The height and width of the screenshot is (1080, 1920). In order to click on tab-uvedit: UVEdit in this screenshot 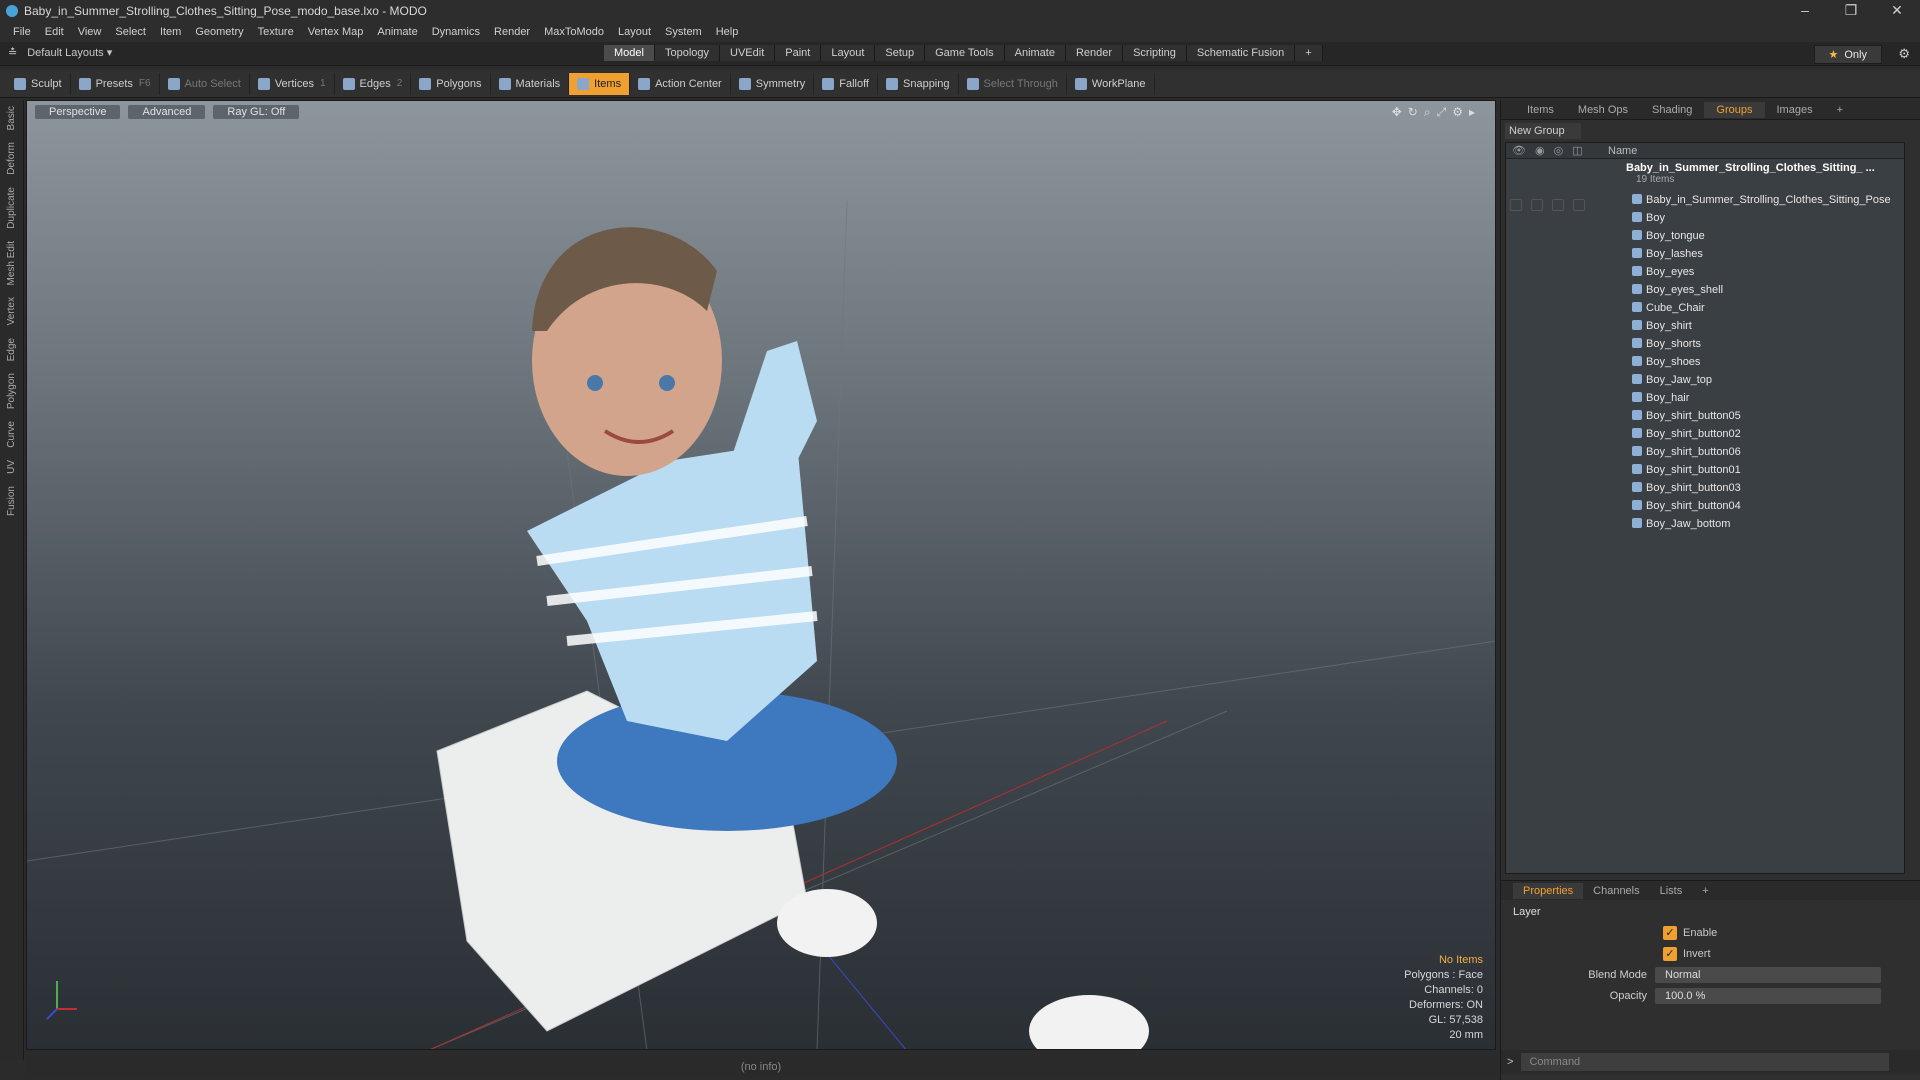, I will do `click(748, 53)`.